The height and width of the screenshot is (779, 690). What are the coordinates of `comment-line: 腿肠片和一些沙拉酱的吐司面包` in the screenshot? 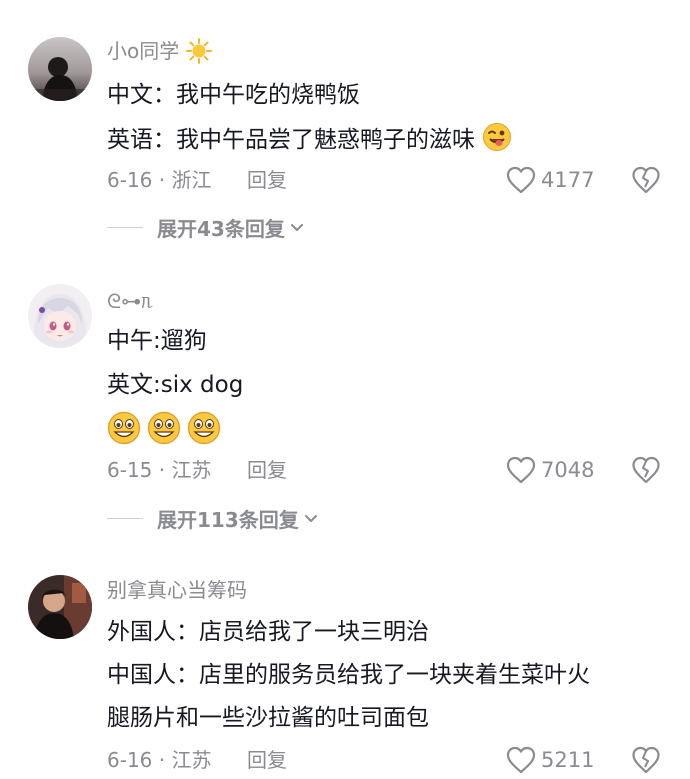 It's located at (268, 718).